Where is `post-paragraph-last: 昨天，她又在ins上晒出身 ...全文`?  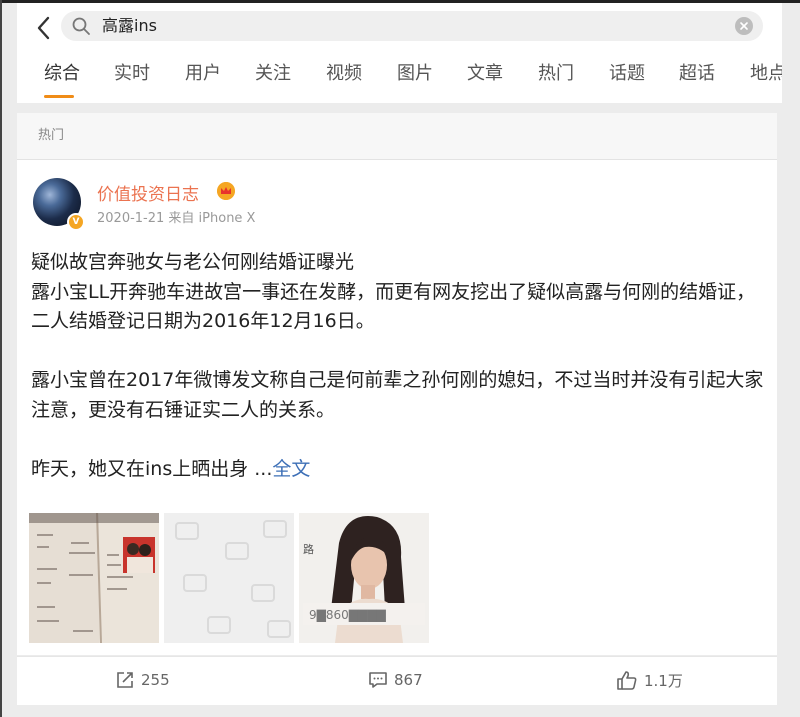
post-paragraph-last: 昨天，她又在ins上晒出身 ...全文 is located at coordinates (401, 470).